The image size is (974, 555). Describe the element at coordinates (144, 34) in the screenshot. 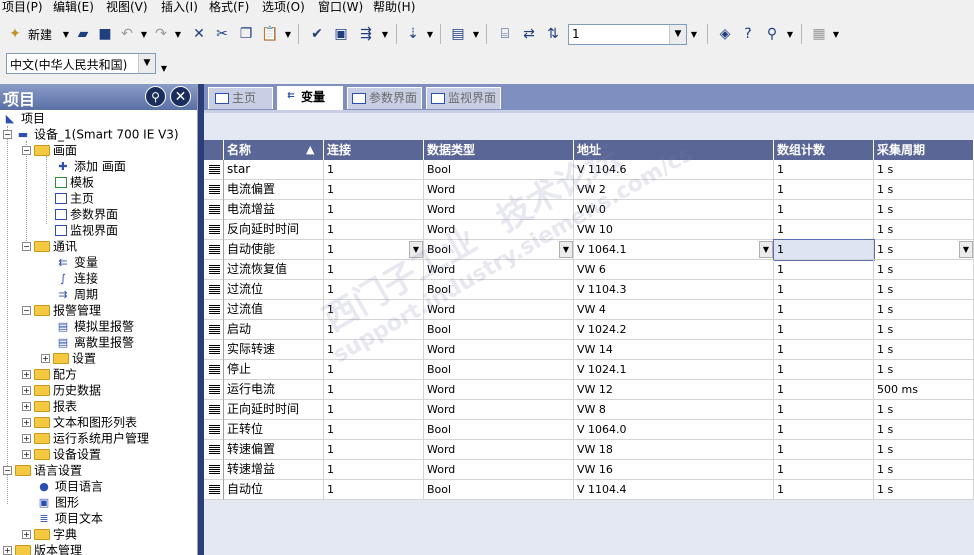

I see `undo-dropdown-icon: ▼` at that location.